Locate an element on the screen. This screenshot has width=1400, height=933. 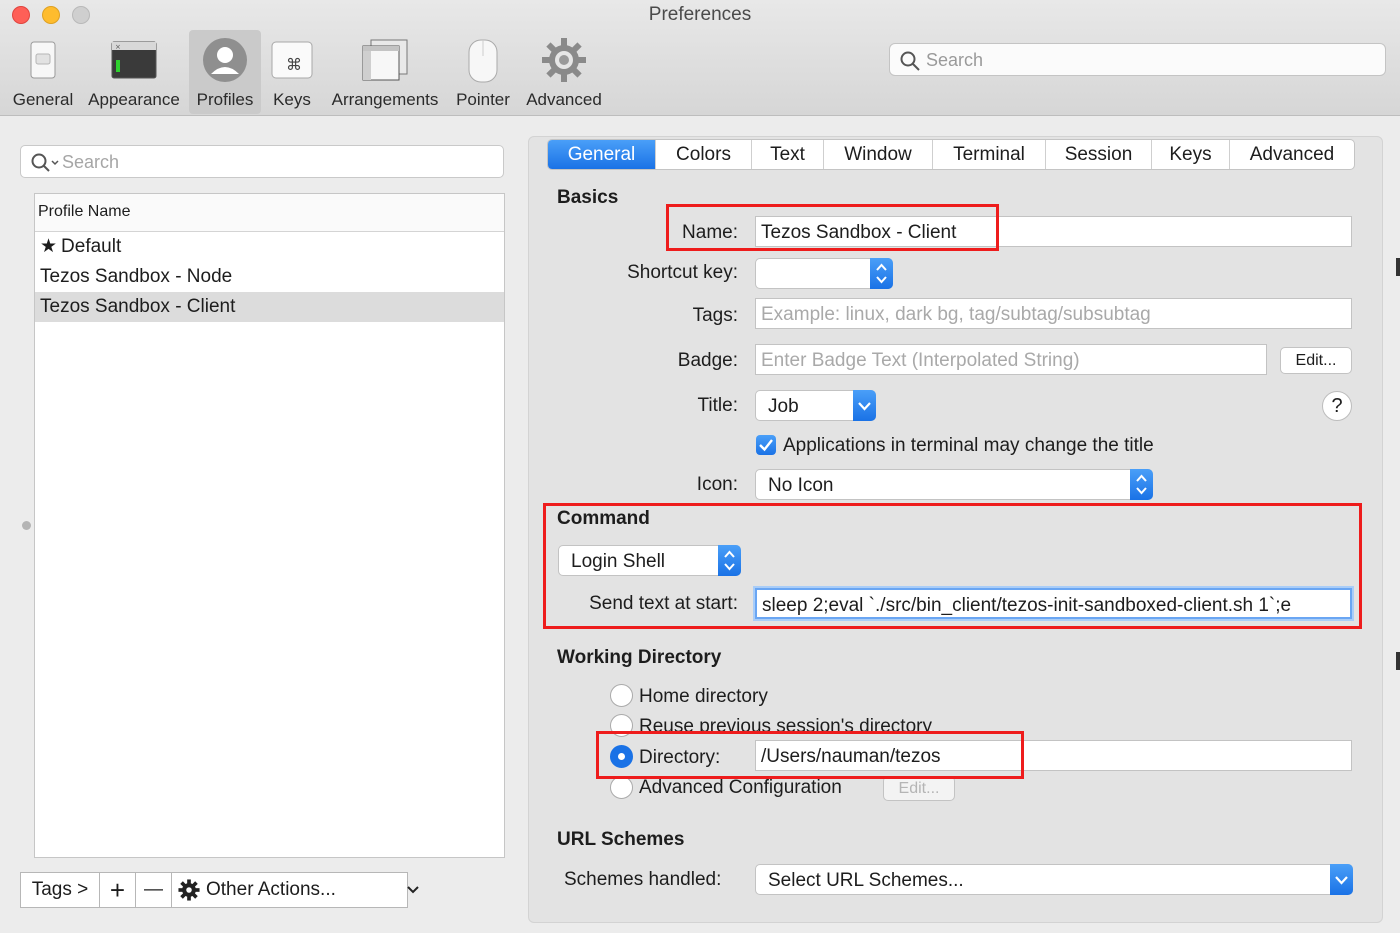
advanced-configuration-radio is located at coordinates (621, 787).